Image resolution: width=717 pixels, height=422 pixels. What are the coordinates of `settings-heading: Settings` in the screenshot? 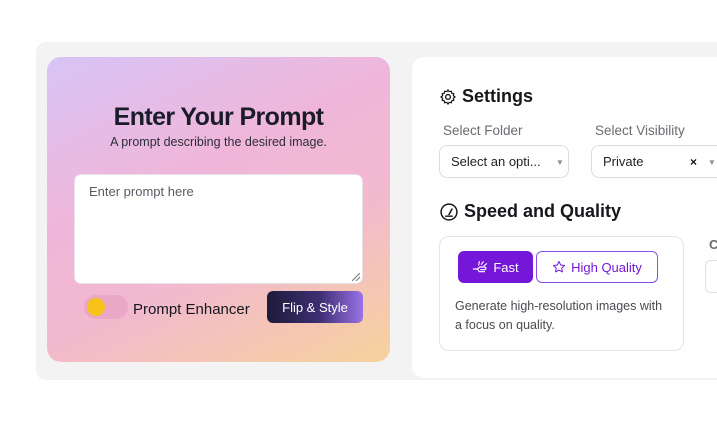 It's located at (486, 96).